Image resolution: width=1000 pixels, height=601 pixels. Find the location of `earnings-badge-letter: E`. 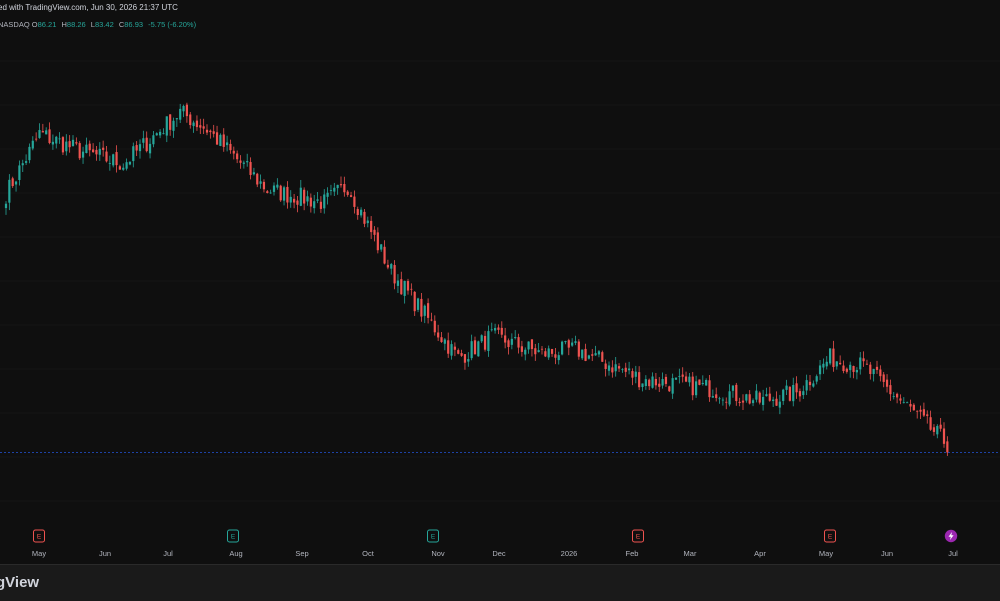

earnings-badge-letter: E is located at coordinates (638, 536).